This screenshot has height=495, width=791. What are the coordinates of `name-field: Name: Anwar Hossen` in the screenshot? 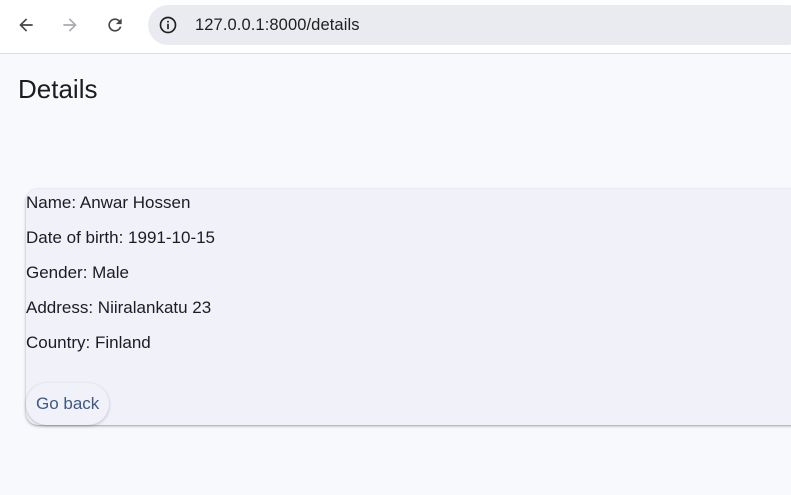 It's located at (108, 202).